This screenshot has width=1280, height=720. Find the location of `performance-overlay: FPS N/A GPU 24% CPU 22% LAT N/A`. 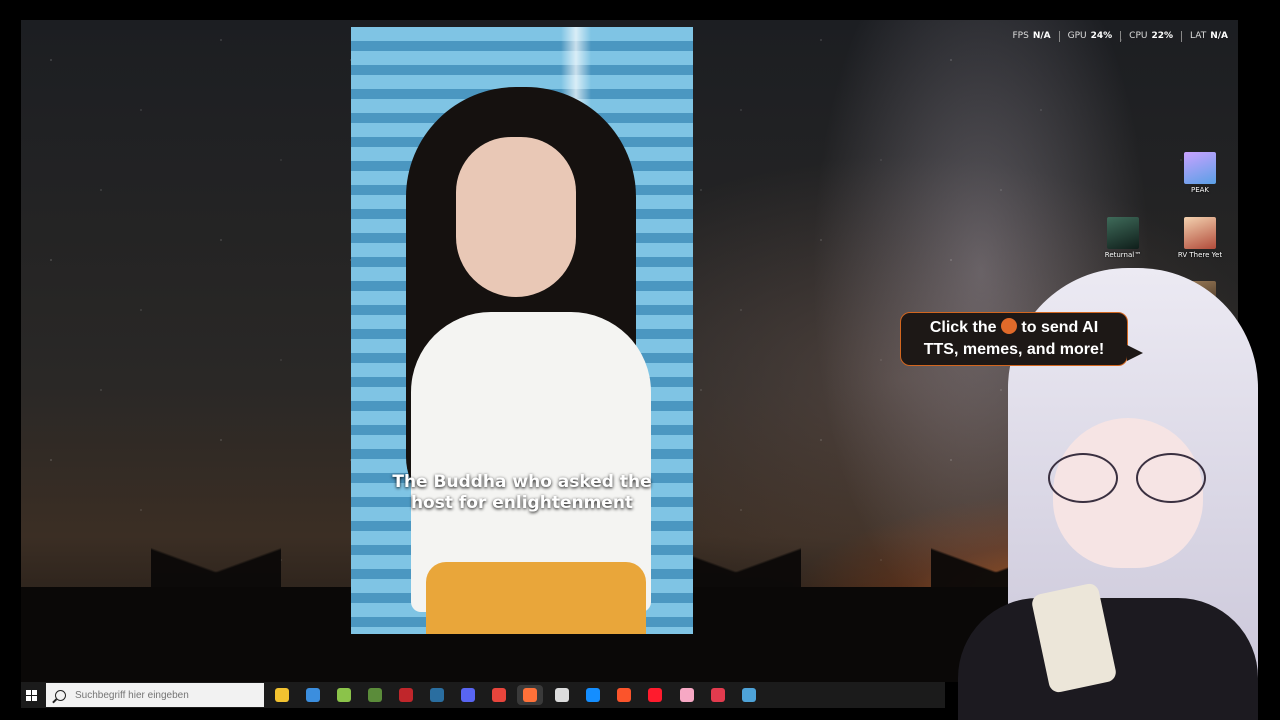

performance-overlay: FPS N/A GPU 24% CPU 22% LAT N/A is located at coordinates (1120, 36).